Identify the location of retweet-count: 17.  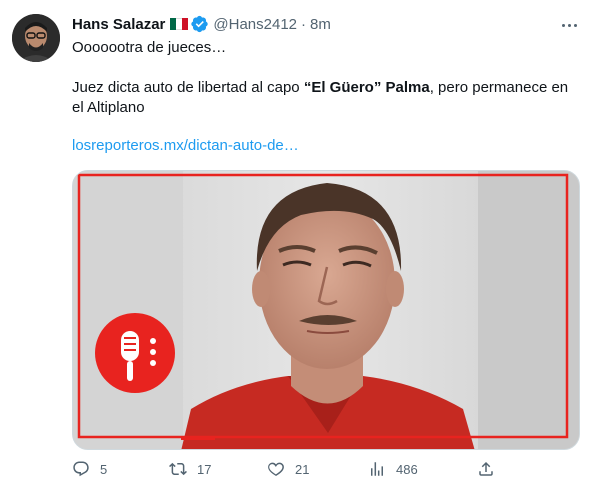
(204, 469).